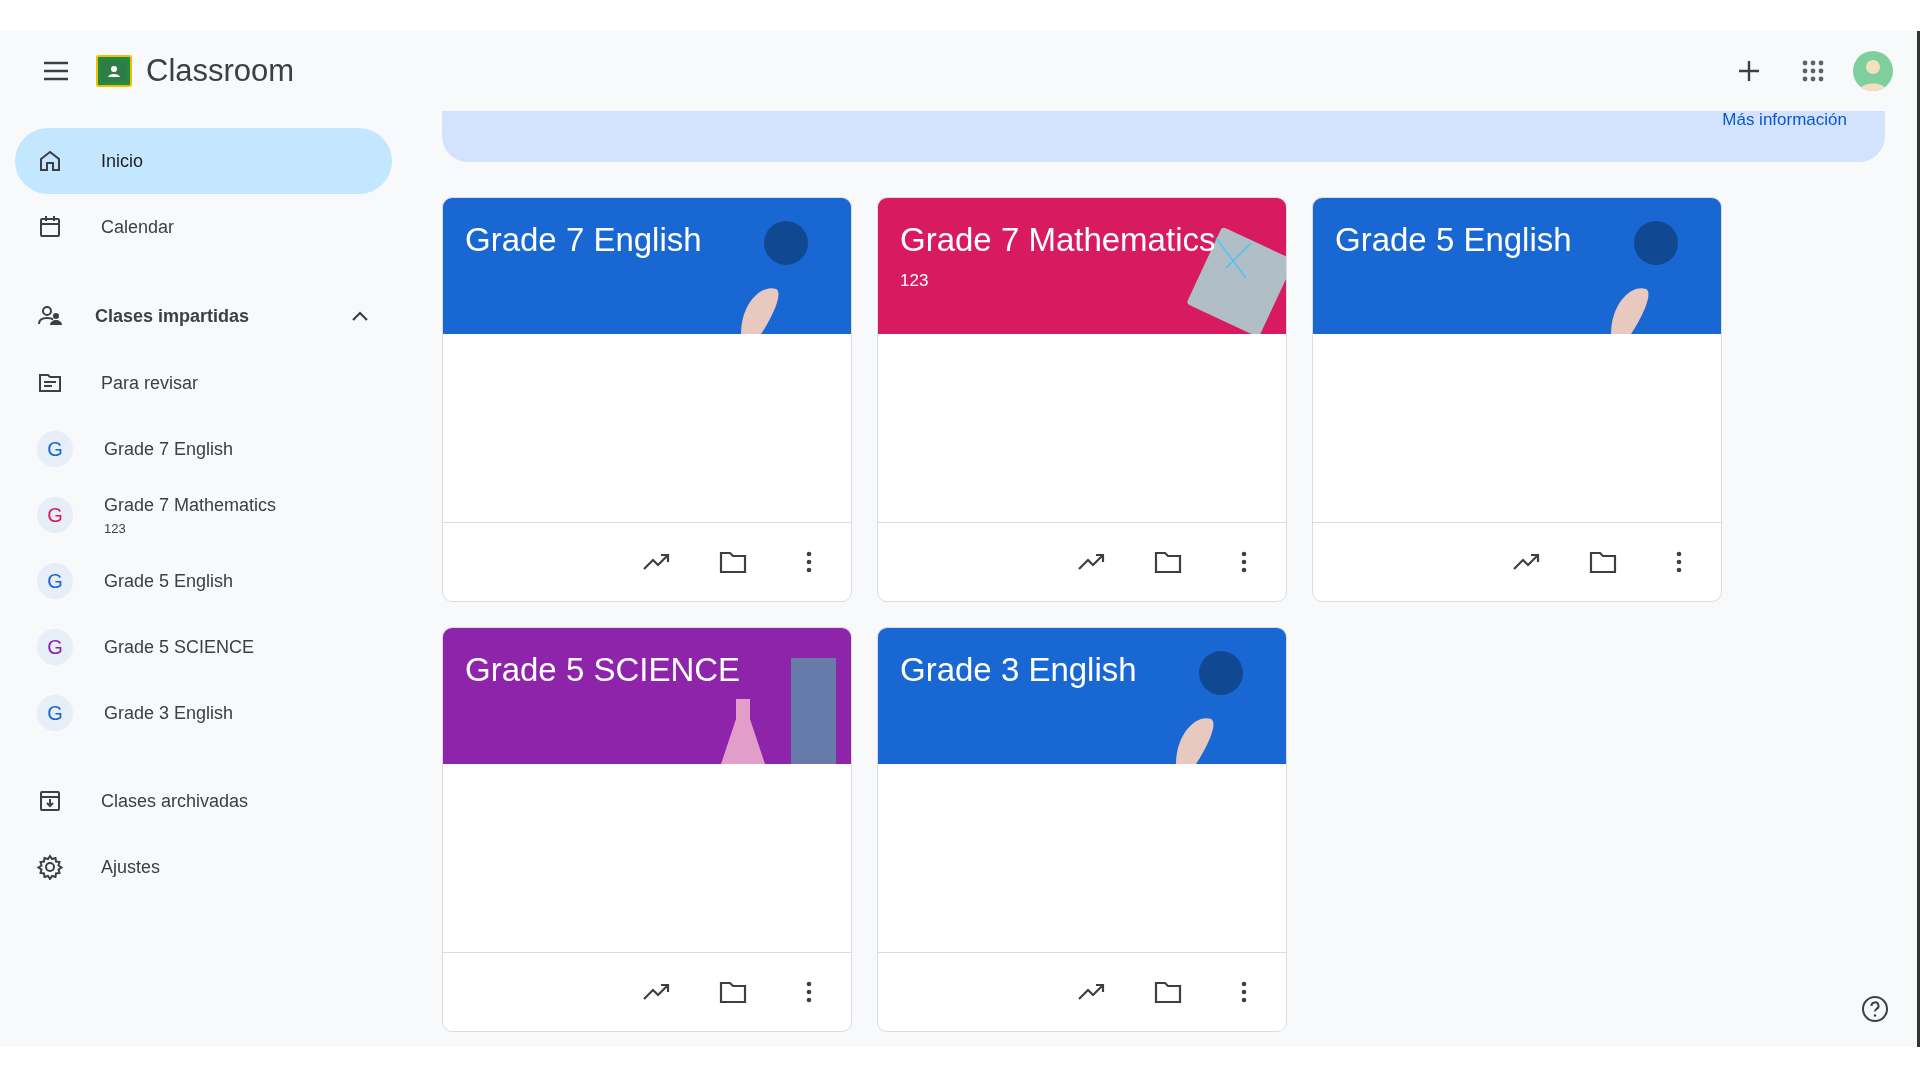 The image size is (1920, 1080). What do you see at coordinates (203, 581) in the screenshot?
I see `class-nav-item: G Grade 5 English` at bounding box center [203, 581].